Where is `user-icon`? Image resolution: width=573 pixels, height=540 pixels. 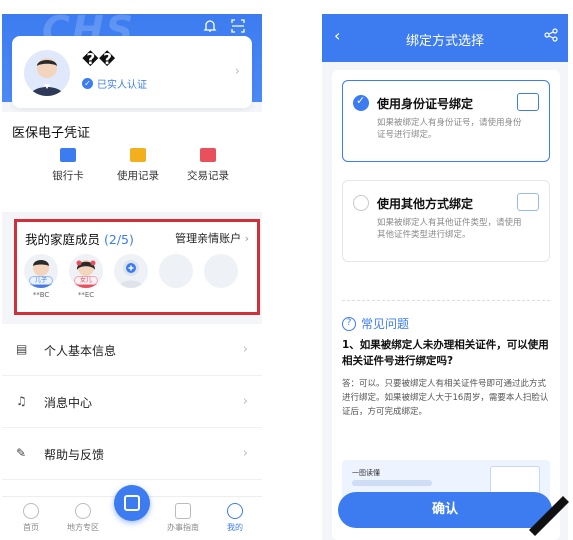 user-icon is located at coordinates (235, 511).